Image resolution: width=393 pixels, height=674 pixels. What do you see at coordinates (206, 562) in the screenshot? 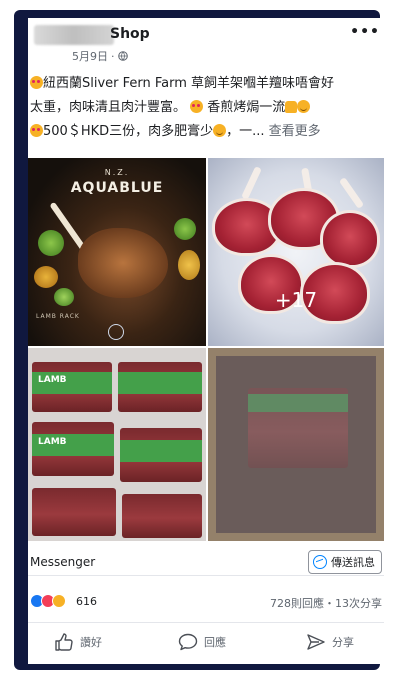
I see `messenger-row: Messenger 傳送訊息` at bounding box center [206, 562].